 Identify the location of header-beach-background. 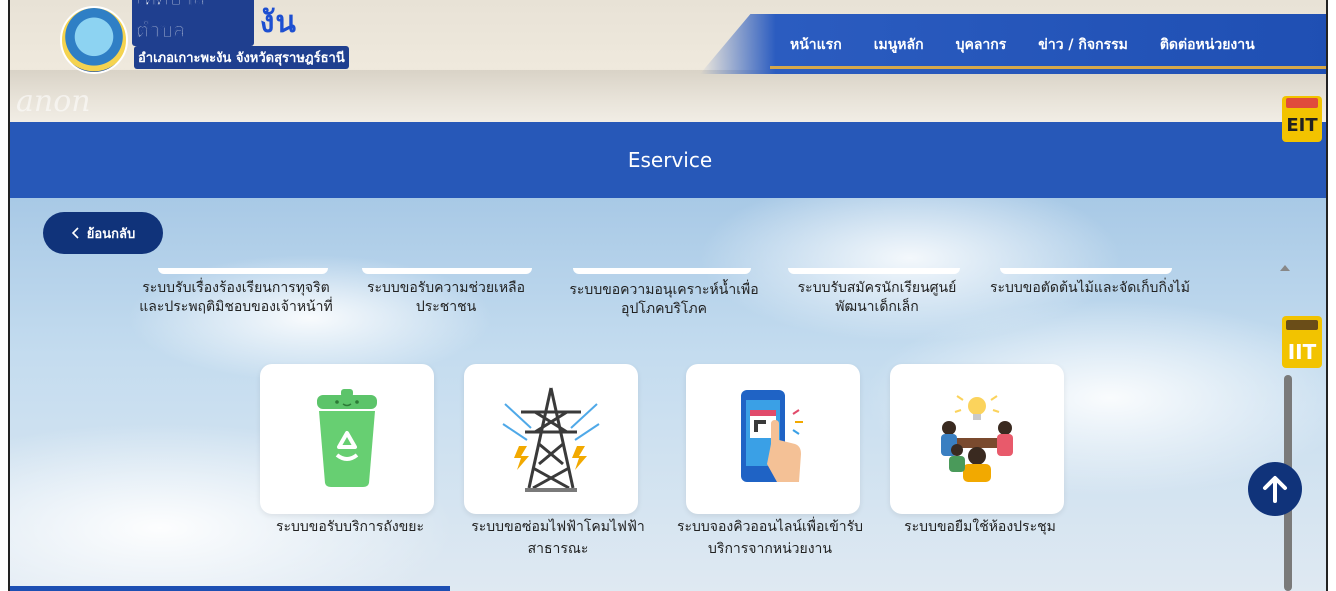
(668, 96).